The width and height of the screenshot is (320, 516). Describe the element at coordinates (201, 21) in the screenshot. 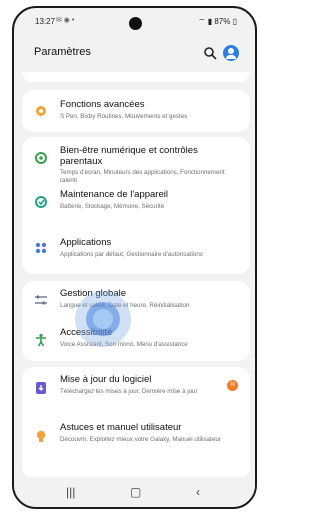

I see `wifi-icon: ⌔` at that location.